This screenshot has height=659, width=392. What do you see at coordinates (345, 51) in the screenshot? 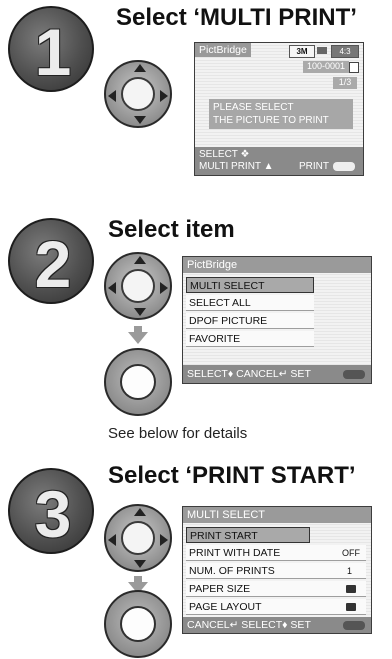
I see `ratio-badge: 4:3` at bounding box center [345, 51].